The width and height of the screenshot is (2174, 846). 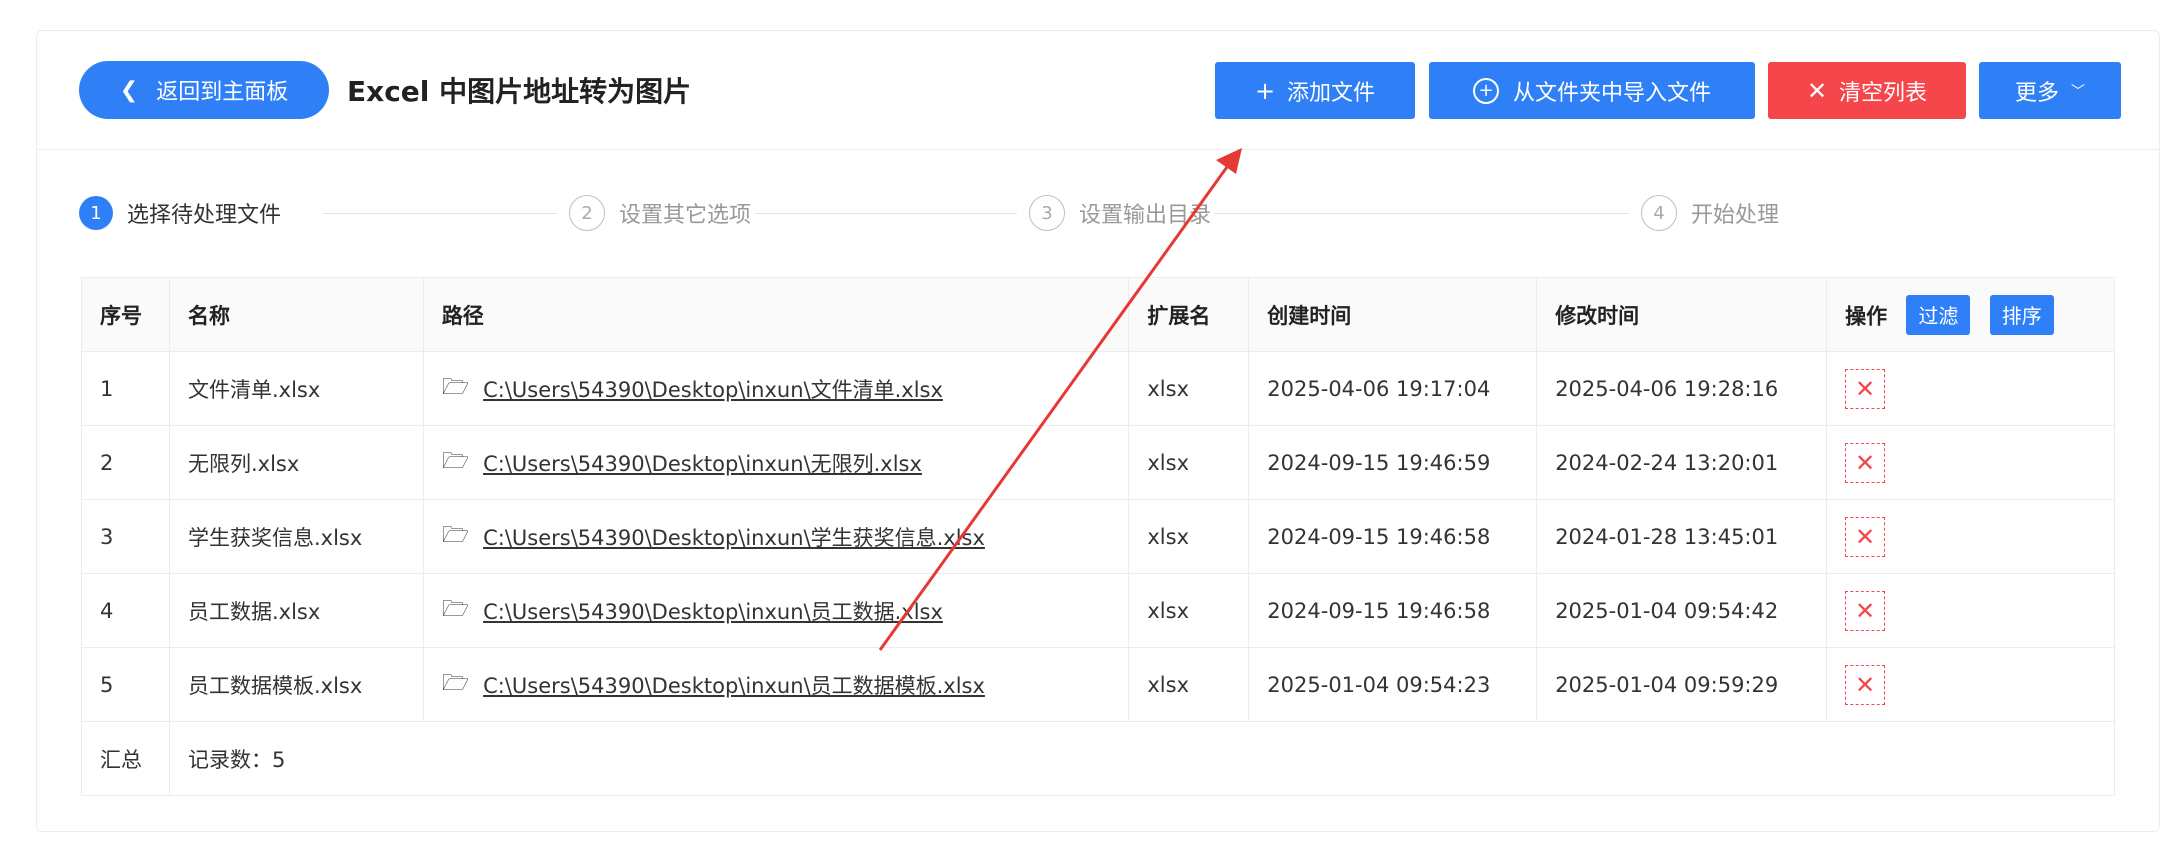 I want to click on table-header-row: 序号 名称 路径 扩展名 创建时间 修改时间 操作 过滤 排序, so click(x=1098, y=314).